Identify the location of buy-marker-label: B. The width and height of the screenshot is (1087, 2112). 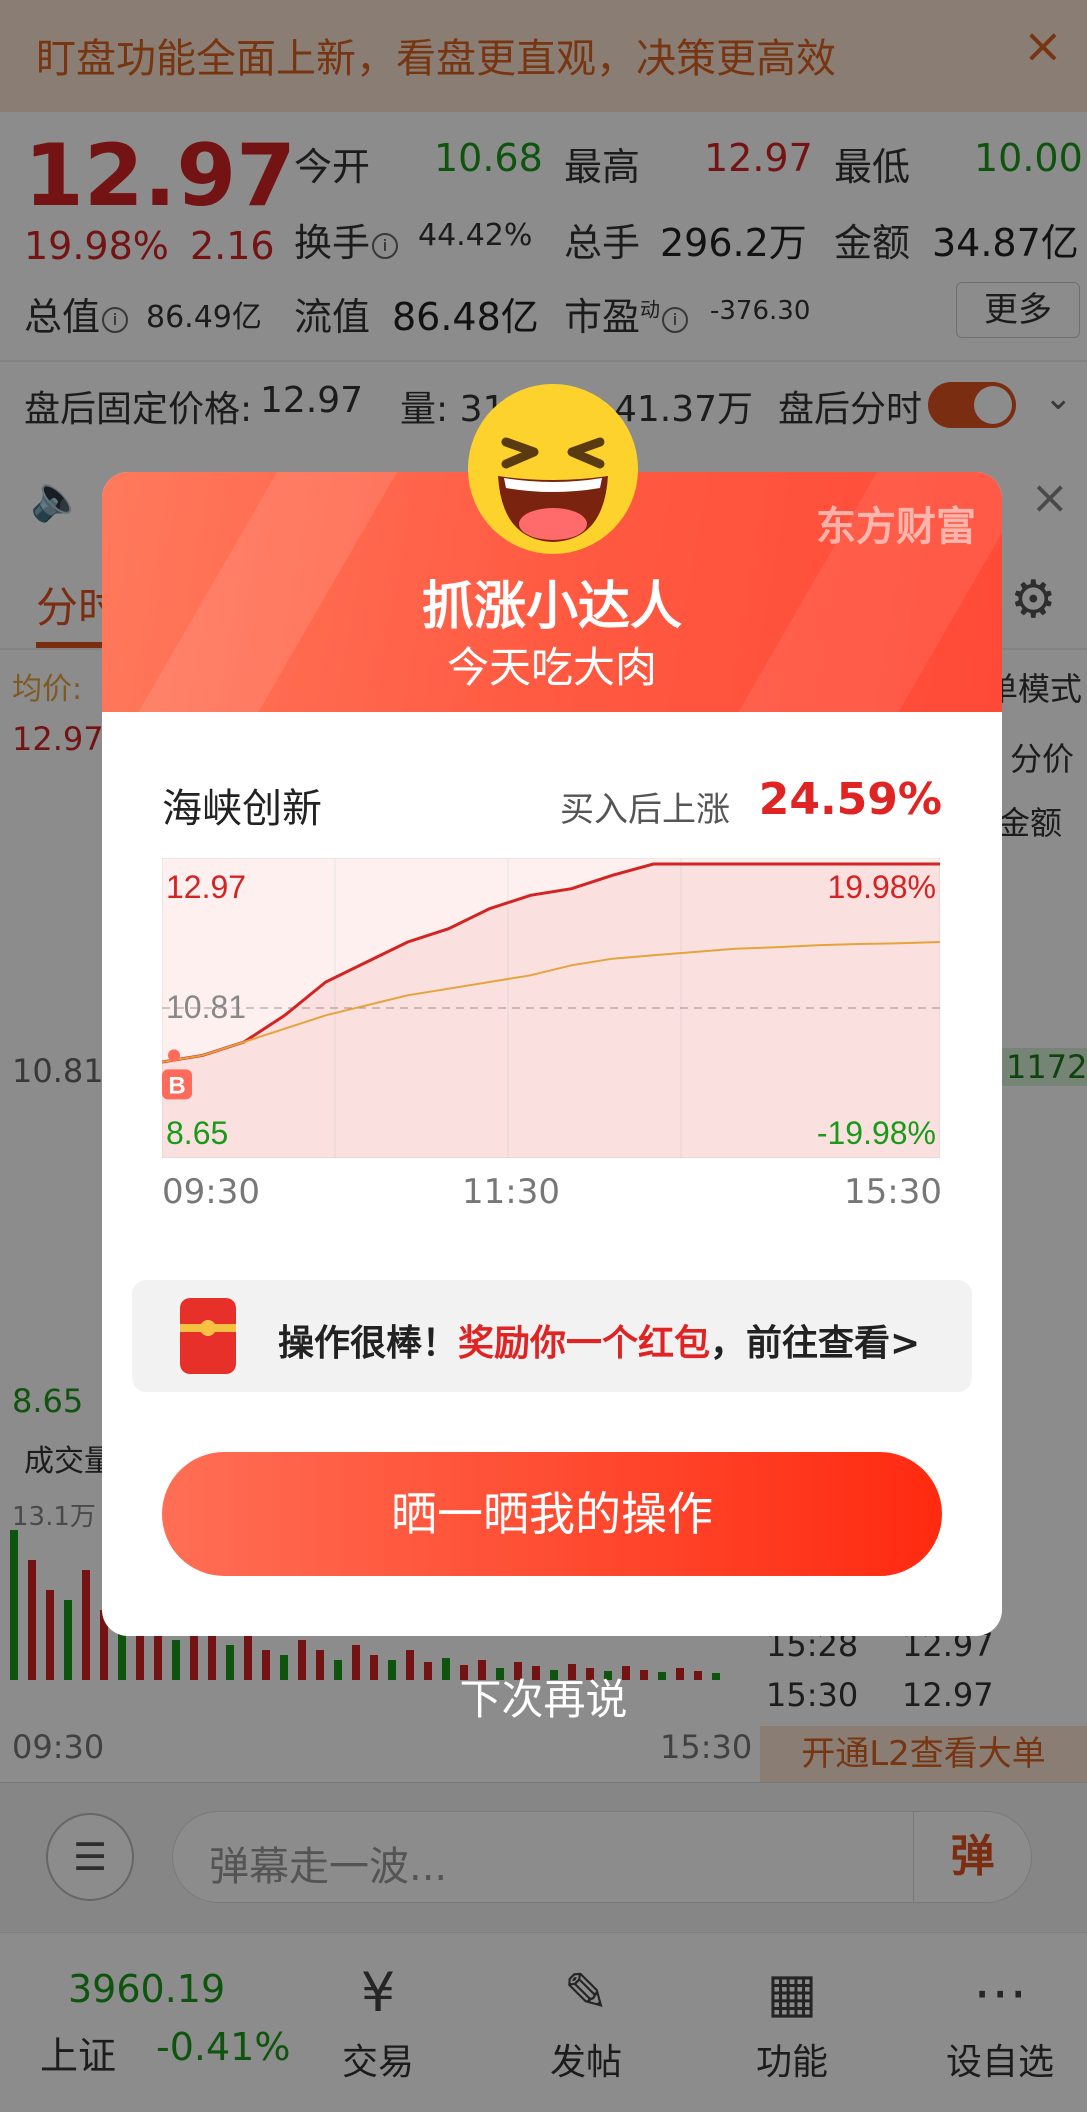
(176, 1085).